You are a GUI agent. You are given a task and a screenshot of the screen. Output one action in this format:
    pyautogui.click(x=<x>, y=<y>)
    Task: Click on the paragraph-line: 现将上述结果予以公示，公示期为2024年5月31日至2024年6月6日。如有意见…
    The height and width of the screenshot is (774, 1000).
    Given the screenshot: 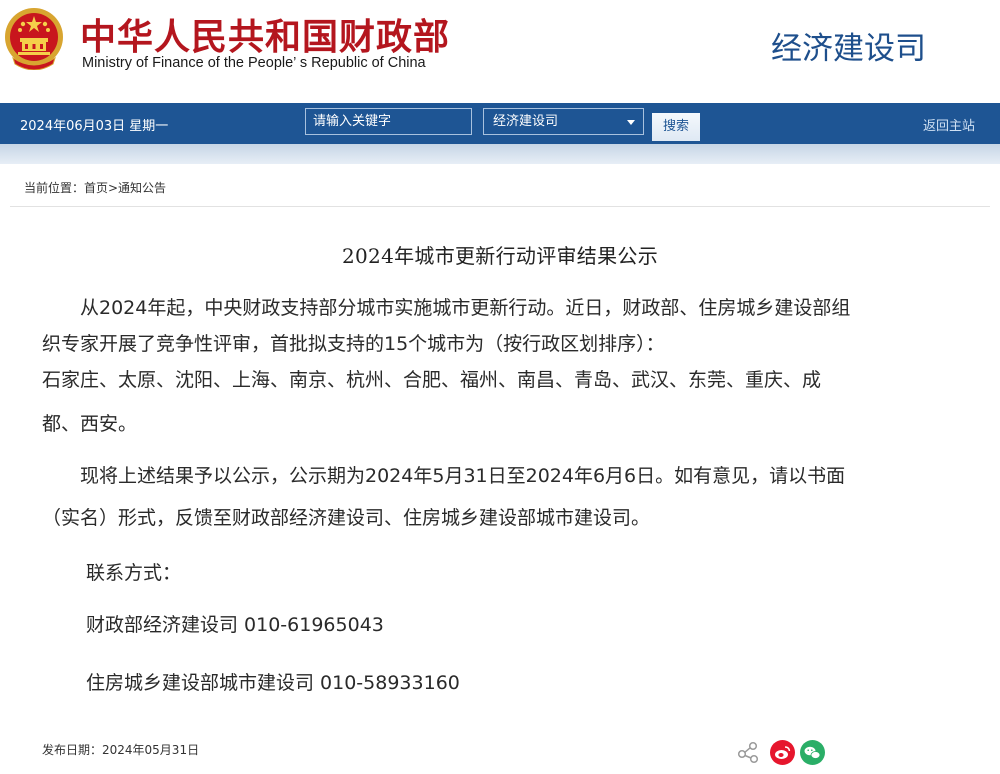 What is the action you would take?
    pyautogui.click(x=444, y=476)
    